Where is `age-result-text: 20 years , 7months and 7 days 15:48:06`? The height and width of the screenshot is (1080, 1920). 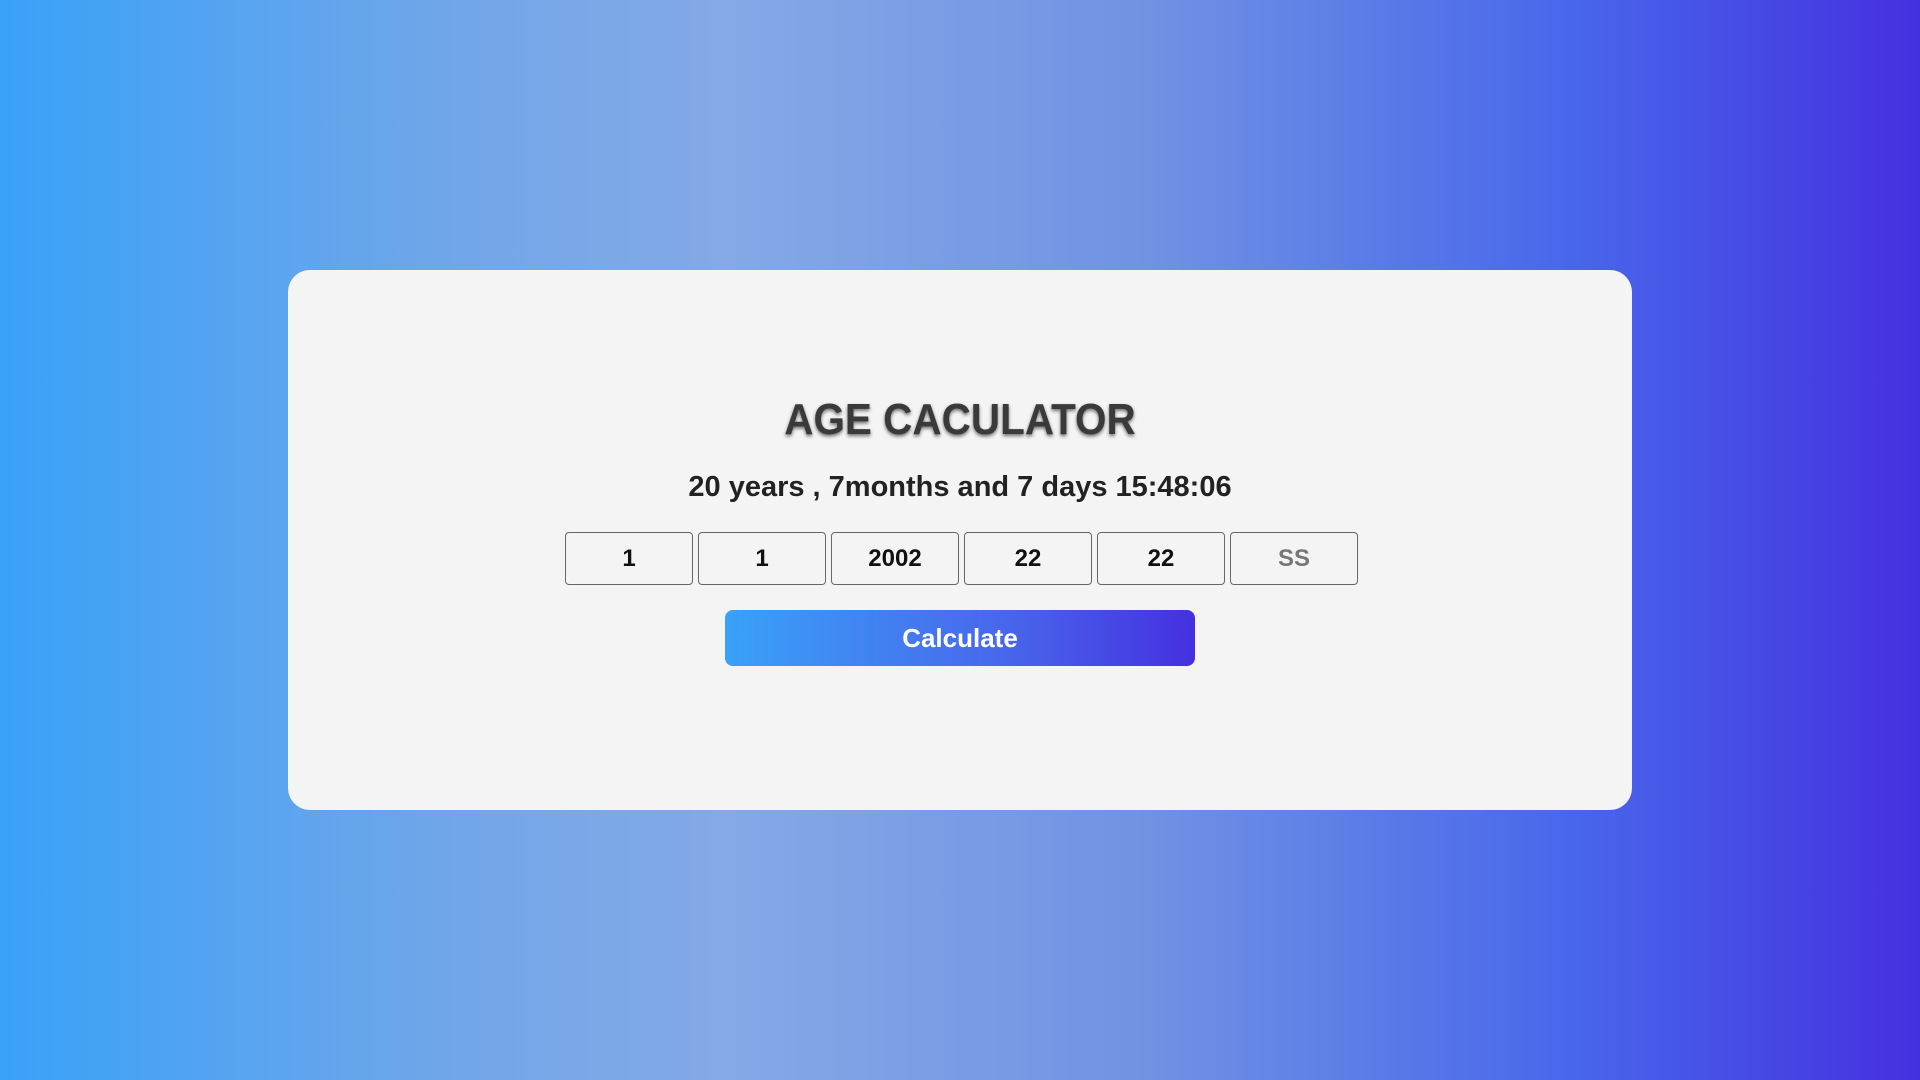 age-result-text: 20 years , 7months and 7 days 15:48:06 is located at coordinates (960, 487).